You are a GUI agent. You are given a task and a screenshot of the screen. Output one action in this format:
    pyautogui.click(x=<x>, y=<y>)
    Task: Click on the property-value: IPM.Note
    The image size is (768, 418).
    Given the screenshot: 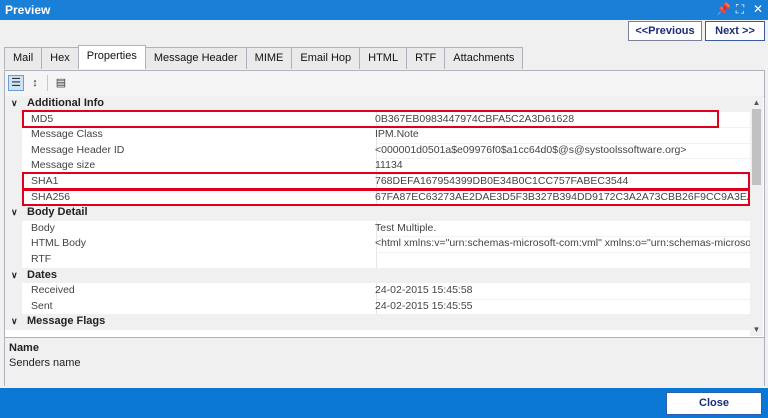 What is the action you would take?
    pyautogui.click(x=562, y=135)
    